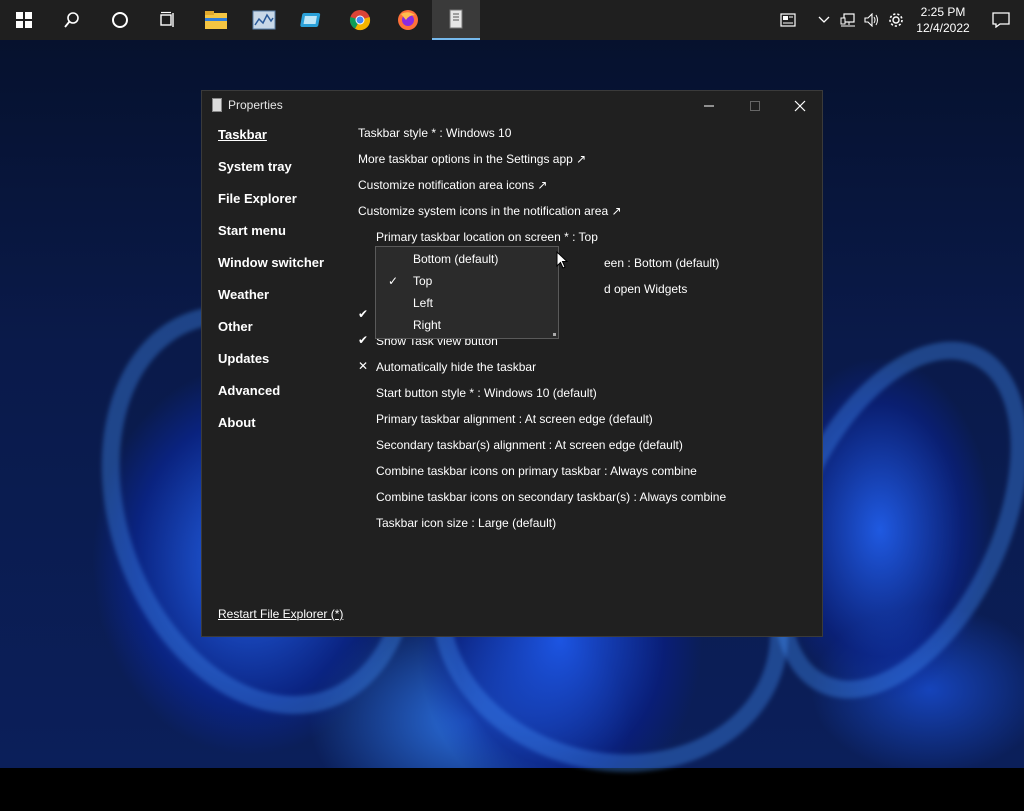 Image resolution: width=1024 pixels, height=811 pixels. Describe the element at coordinates (452, 185) in the screenshot. I see `notification-icons-link: Customize notification area icons ↗` at that location.